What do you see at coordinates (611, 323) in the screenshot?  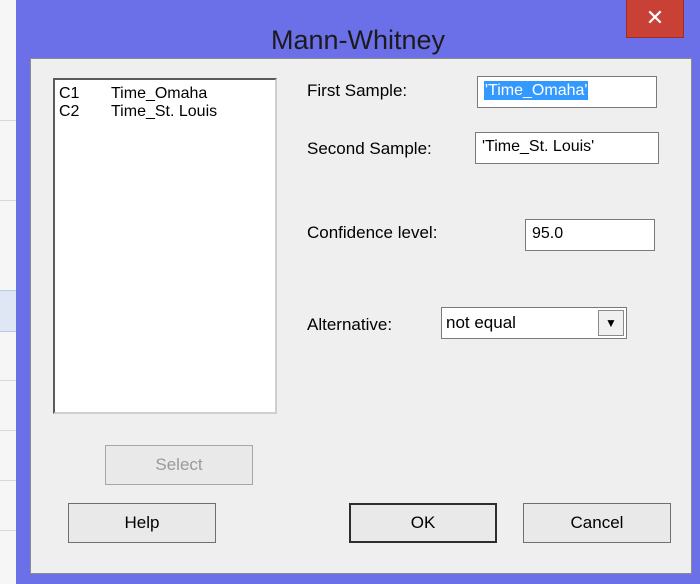 I see `chevron-down-icon: ▼` at bounding box center [611, 323].